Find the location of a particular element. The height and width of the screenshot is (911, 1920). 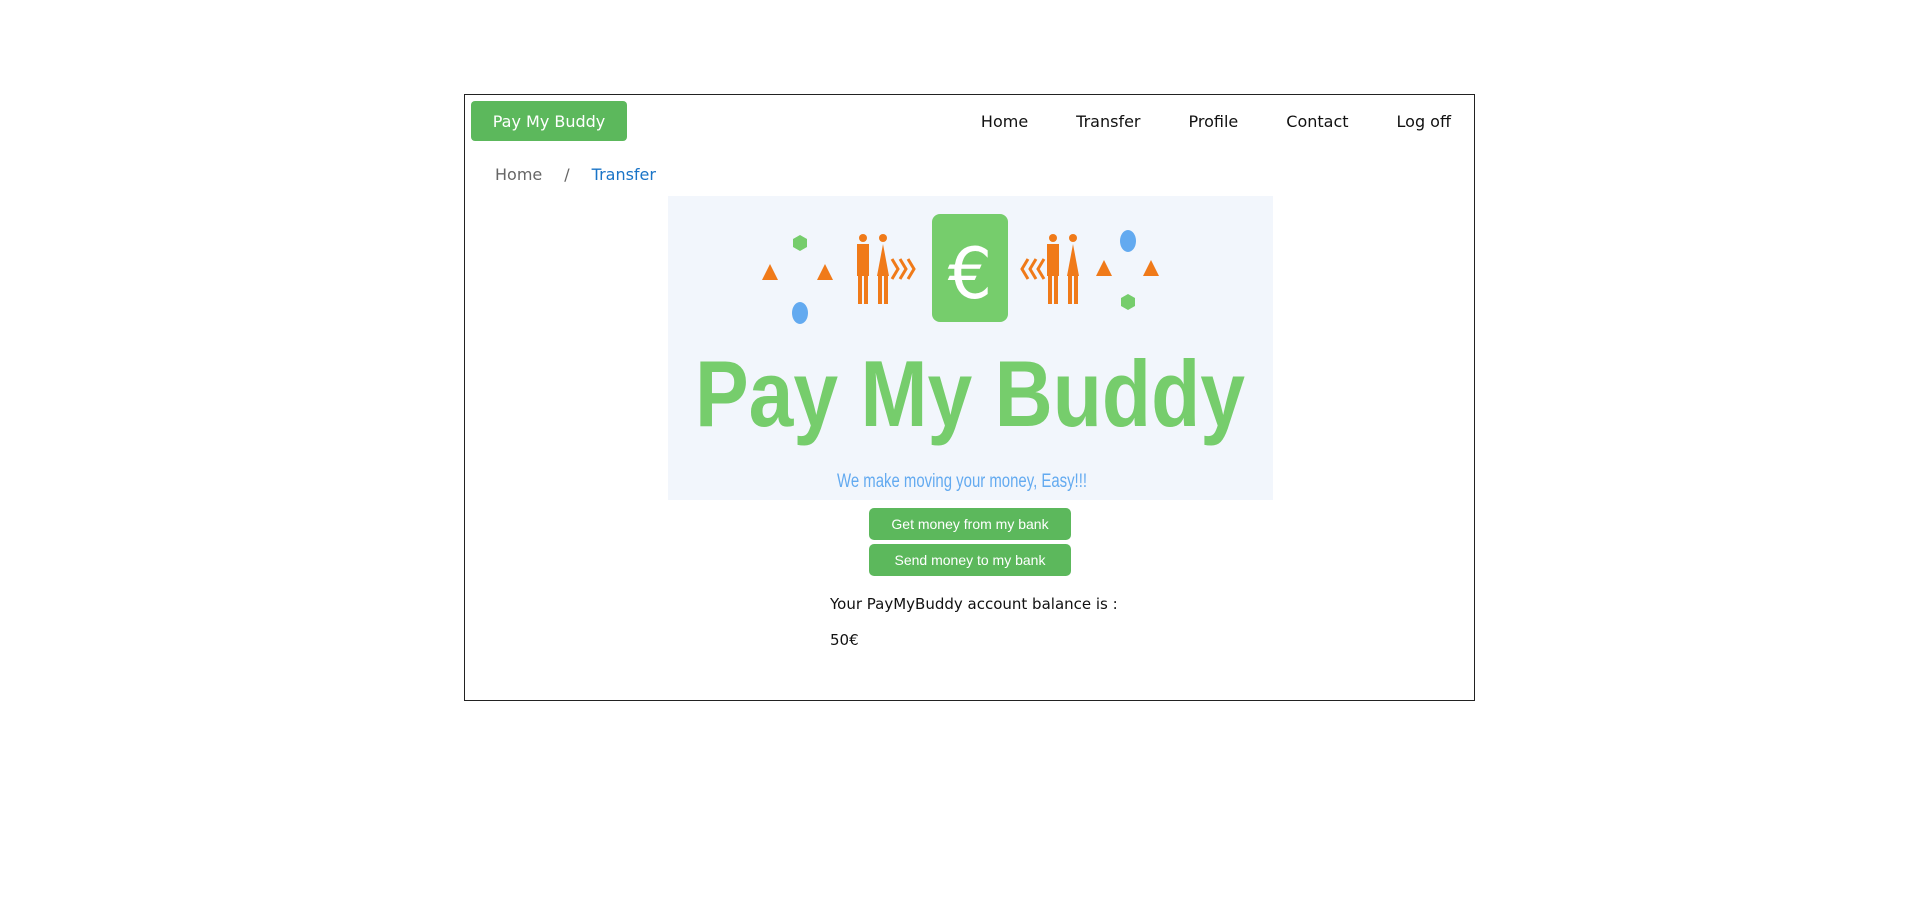

euro-symbol: € is located at coordinates (970, 274).